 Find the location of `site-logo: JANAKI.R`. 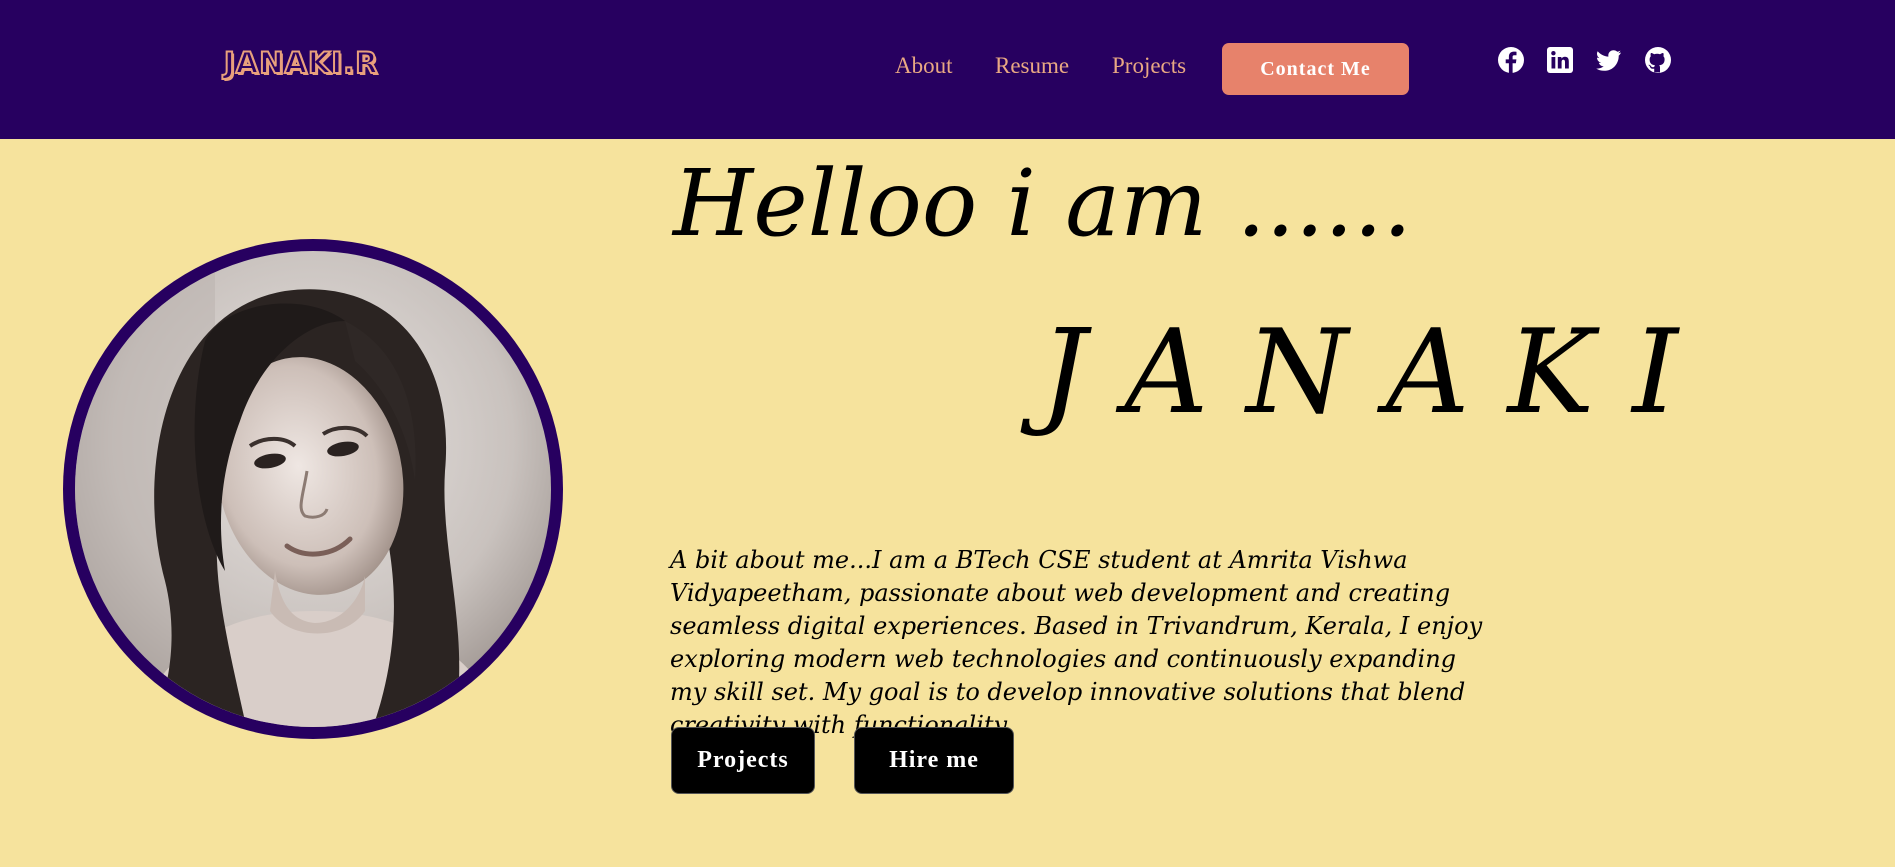

site-logo: JANAKI.R is located at coordinates (301, 63).